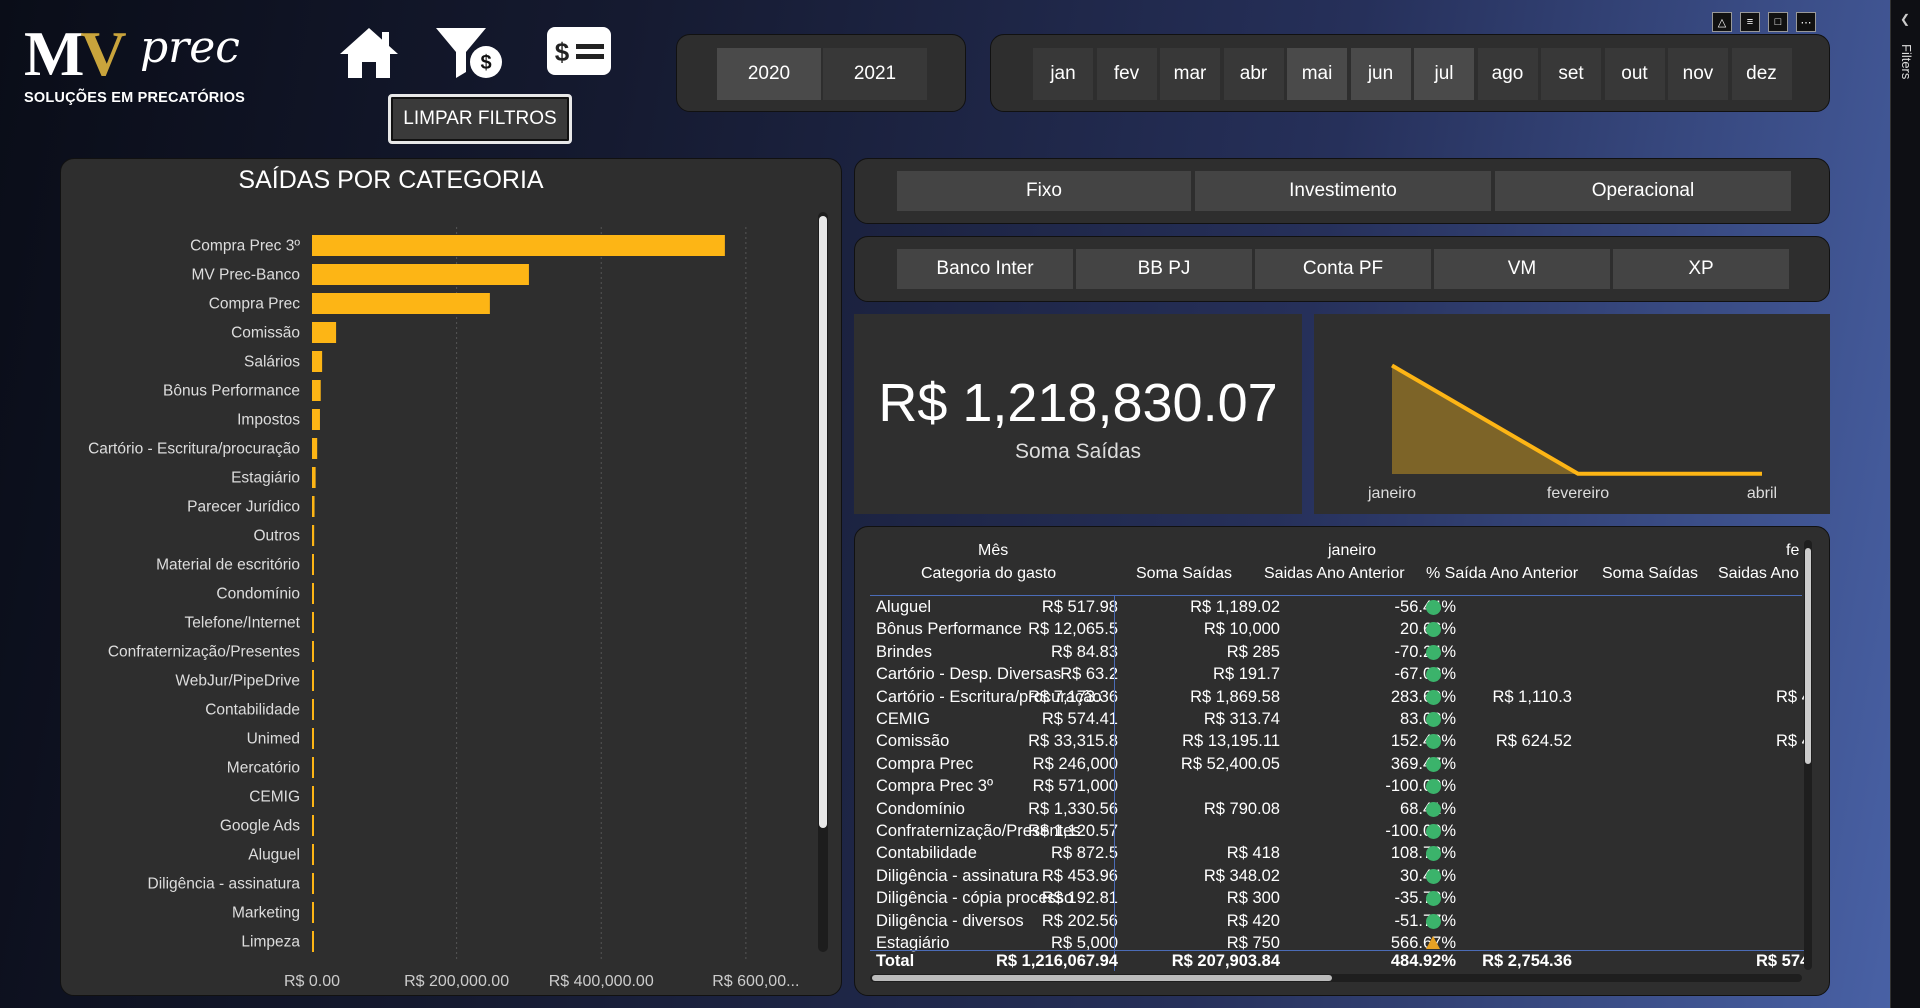 The height and width of the screenshot is (1008, 1920). What do you see at coordinates (1044, 191) in the screenshot?
I see `slicer-fixo: Fixo` at bounding box center [1044, 191].